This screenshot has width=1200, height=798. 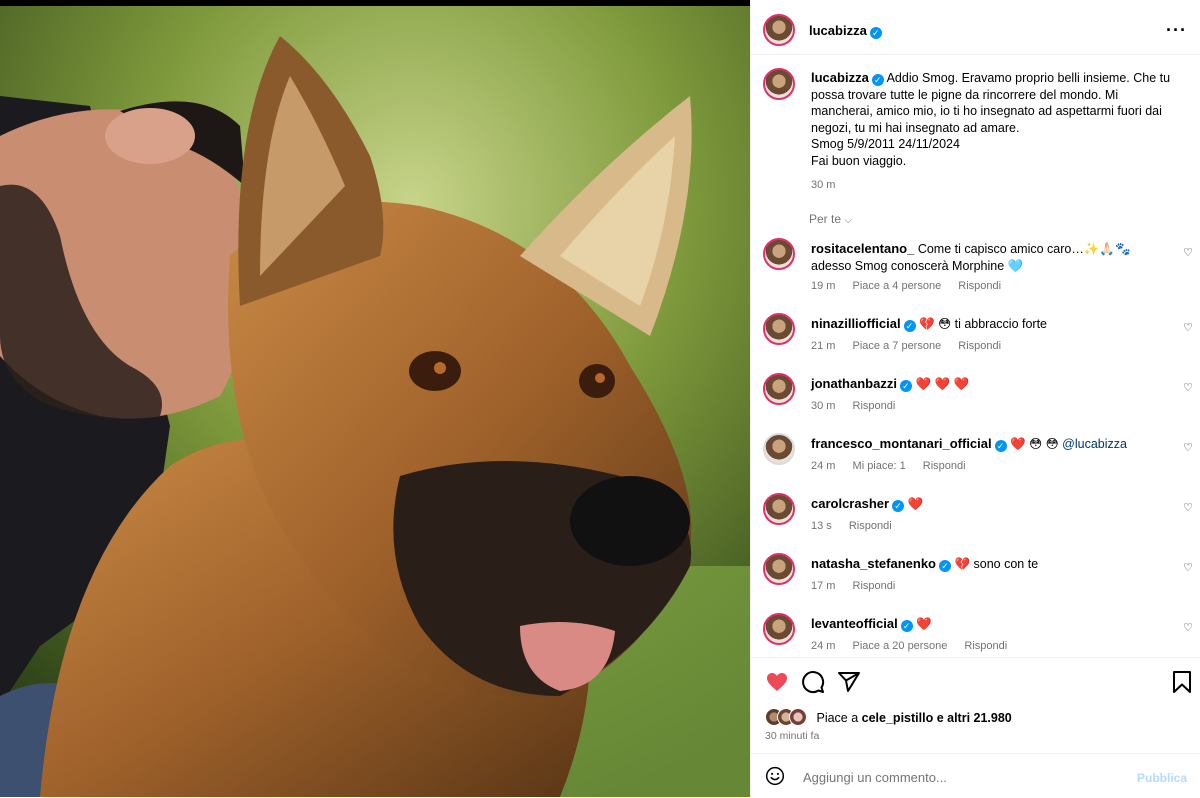 What do you see at coordinates (1162, 778) in the screenshot?
I see `publish-button: Pubblica` at bounding box center [1162, 778].